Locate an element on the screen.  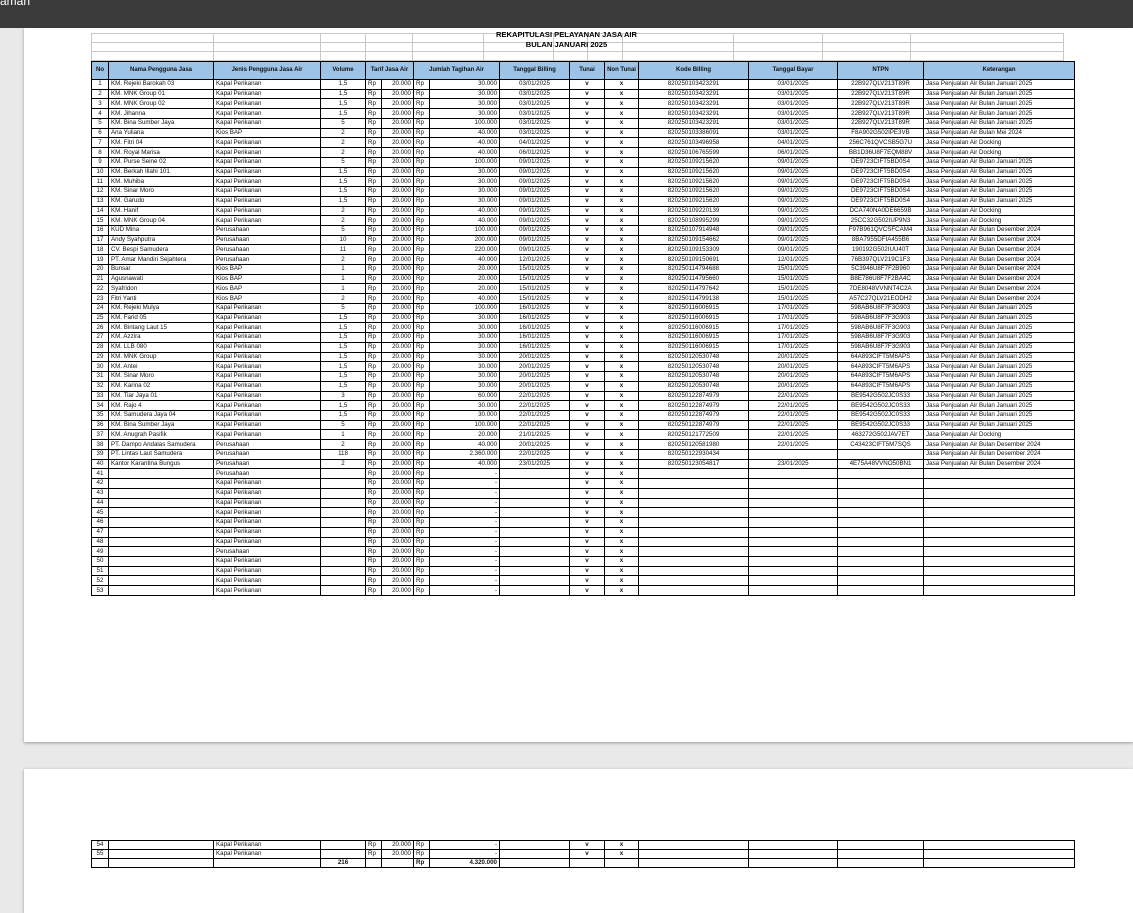
header-jumlah: Jumlah Tagihan Air is located at coordinates (457, 70).